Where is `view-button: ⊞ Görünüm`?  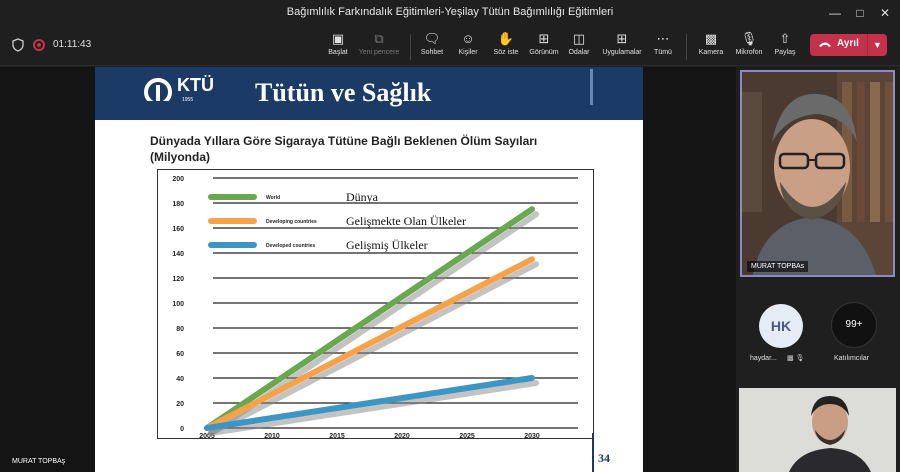
view-button: ⊞ Görünüm is located at coordinates (544, 43).